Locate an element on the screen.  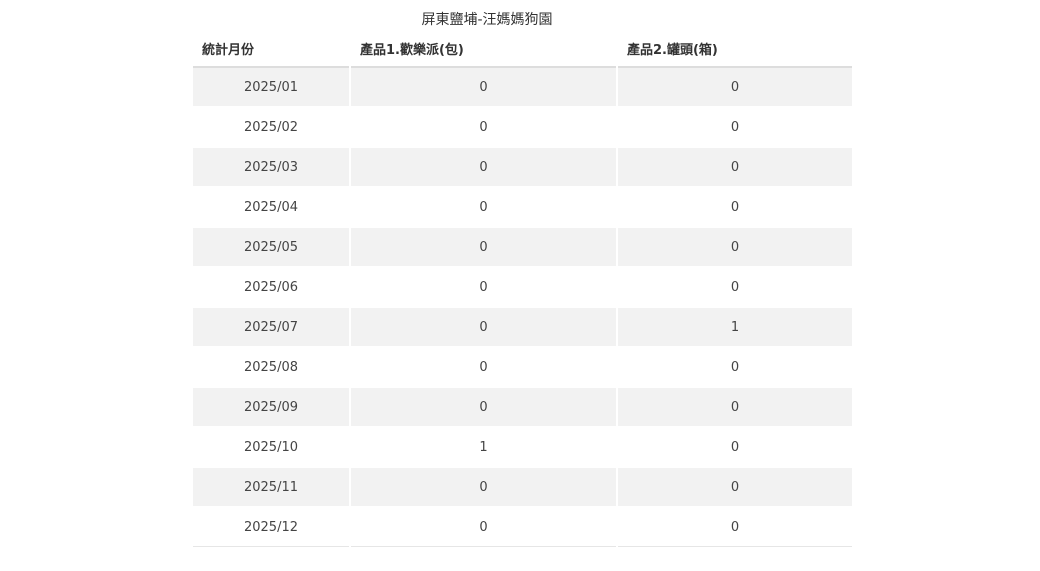
month-cell: 2025/08 is located at coordinates (271, 368).